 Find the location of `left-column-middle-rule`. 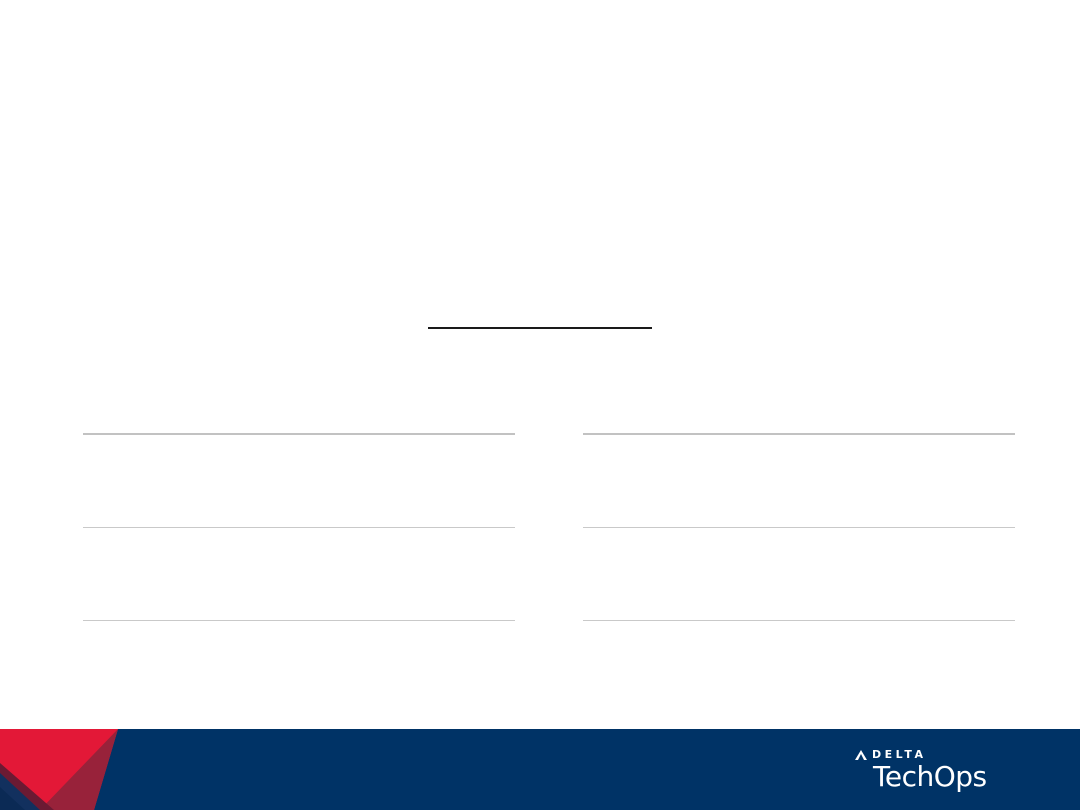

left-column-middle-rule is located at coordinates (299, 527).